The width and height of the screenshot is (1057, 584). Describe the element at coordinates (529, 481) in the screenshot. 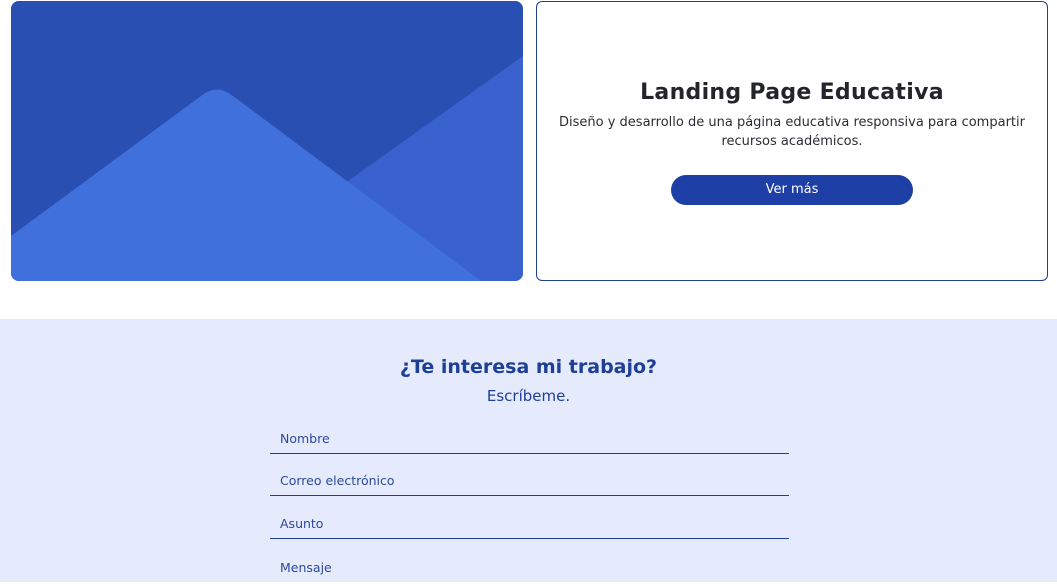

I see `email-field` at that location.